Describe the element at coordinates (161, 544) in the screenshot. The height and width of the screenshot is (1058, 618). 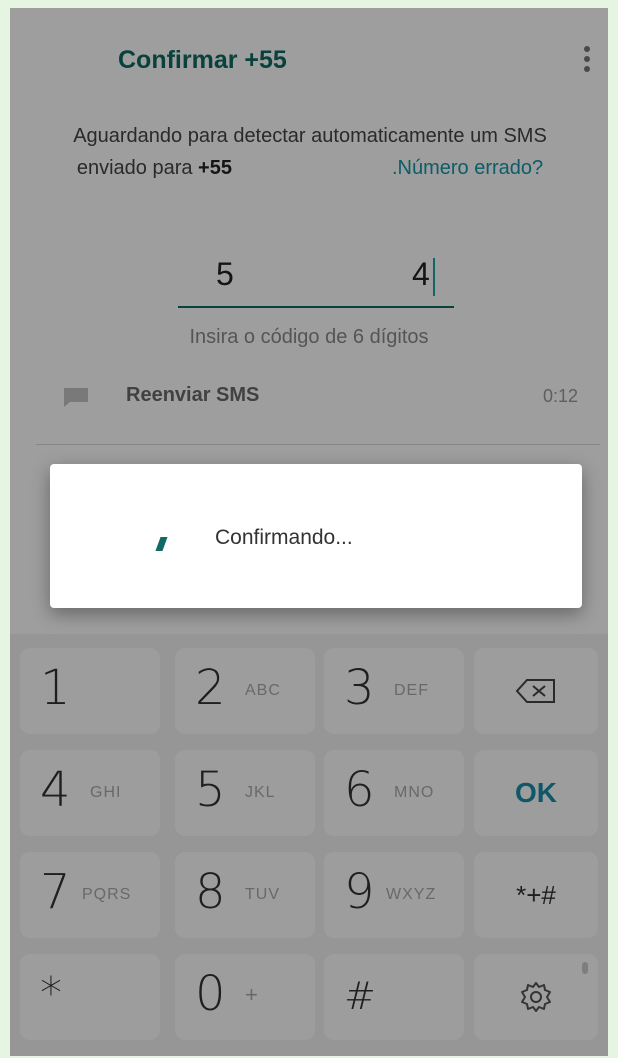
I see `spinner-icon` at that location.